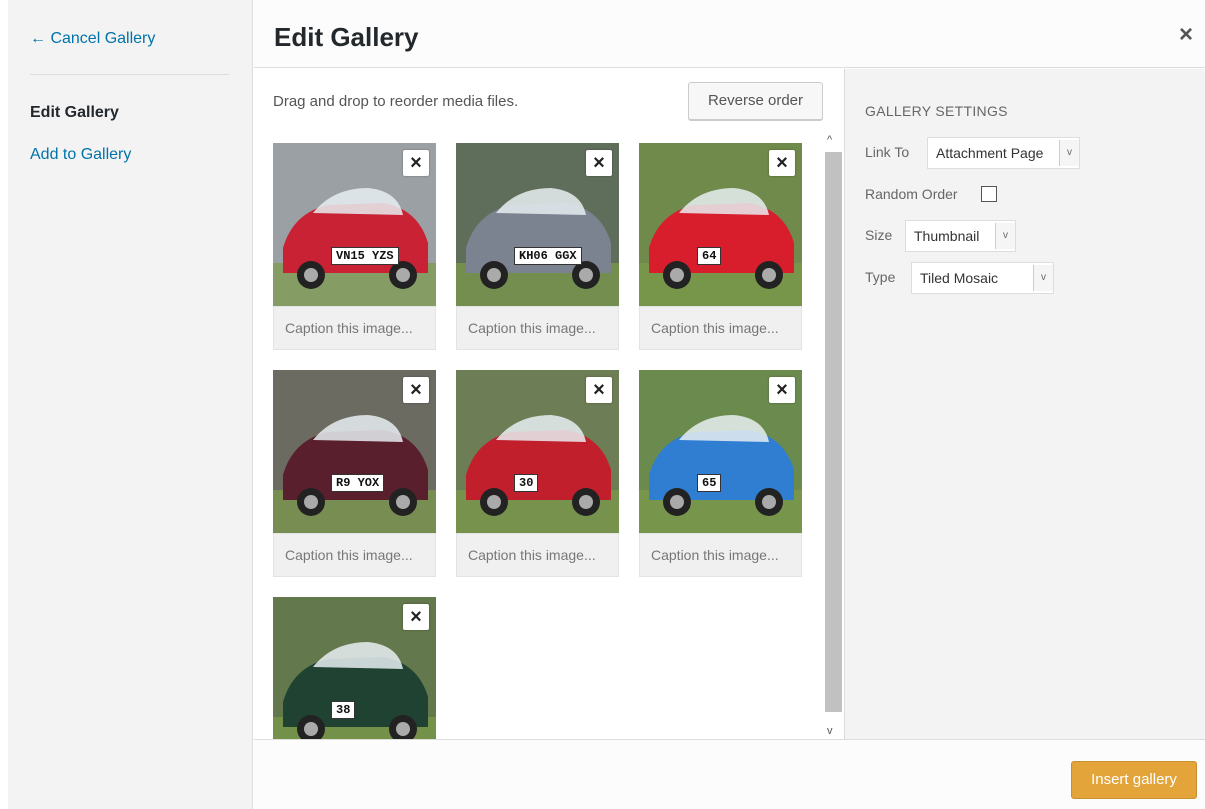 This screenshot has width=1205, height=809. I want to click on car-plate: 30, so click(526, 483).